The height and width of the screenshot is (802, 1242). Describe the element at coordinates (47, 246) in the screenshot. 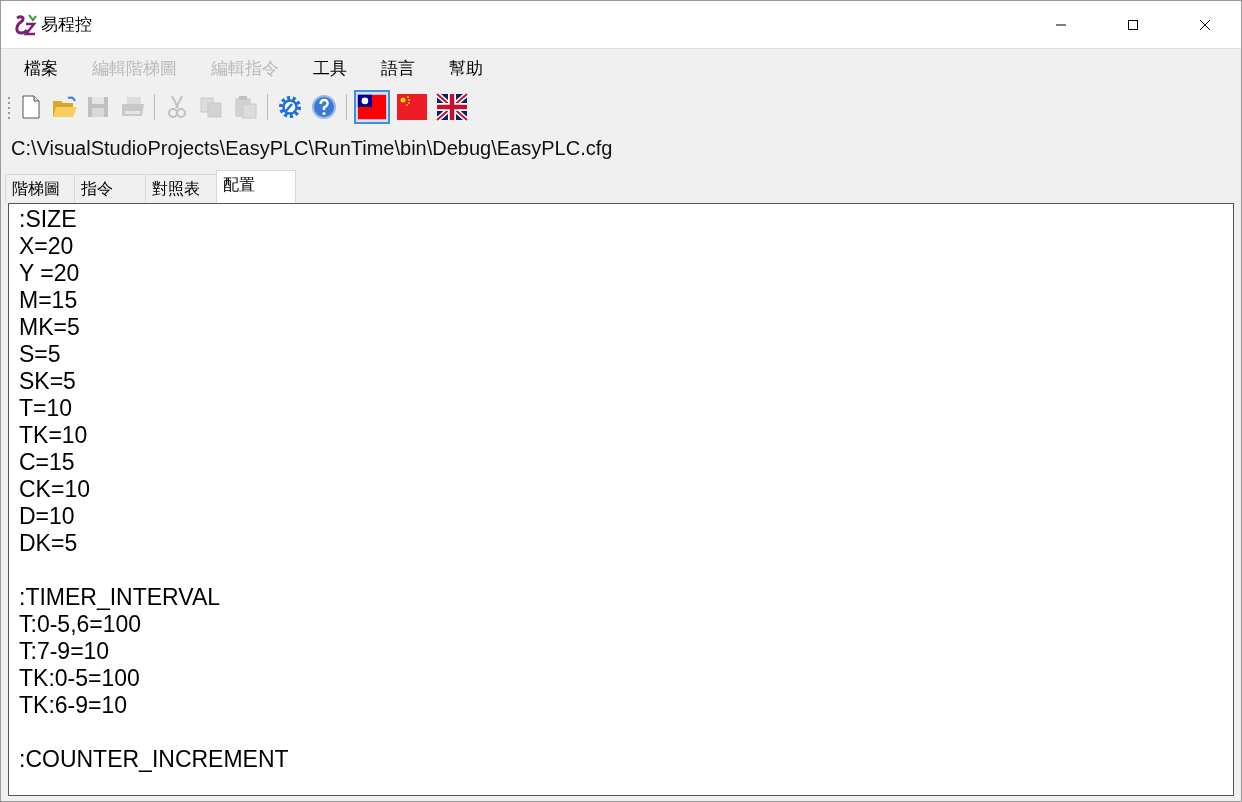

I see `config-line: X=20` at that location.